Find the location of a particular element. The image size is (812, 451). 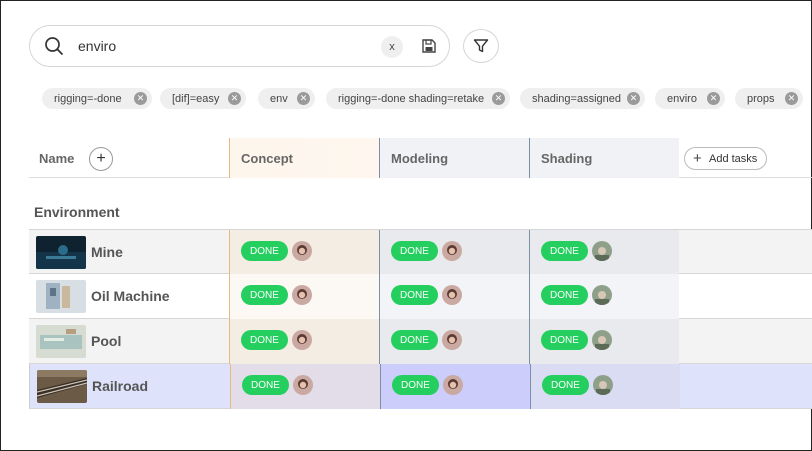

asset-name: Pool is located at coordinates (106, 341).